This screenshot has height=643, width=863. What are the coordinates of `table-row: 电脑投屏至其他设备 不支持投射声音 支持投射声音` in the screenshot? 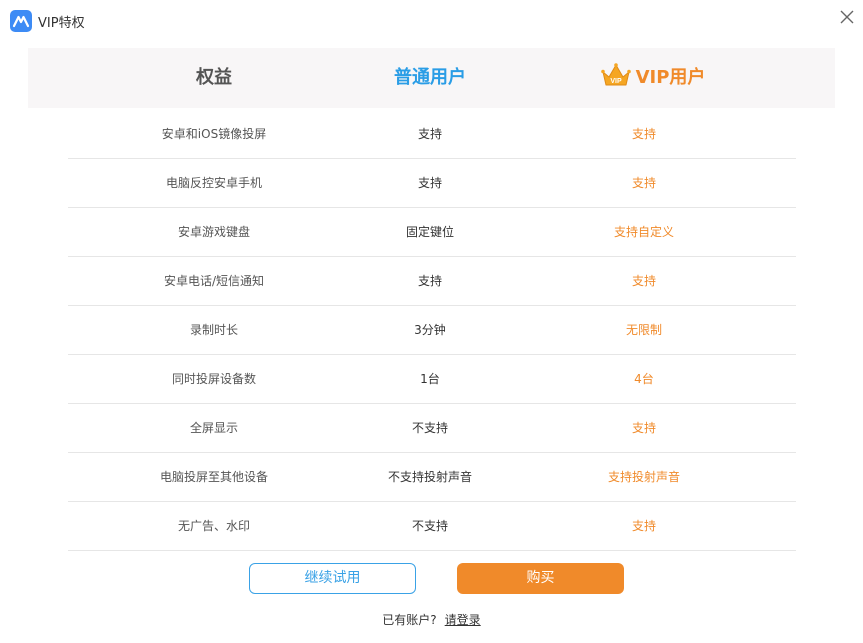 It's located at (432, 477).